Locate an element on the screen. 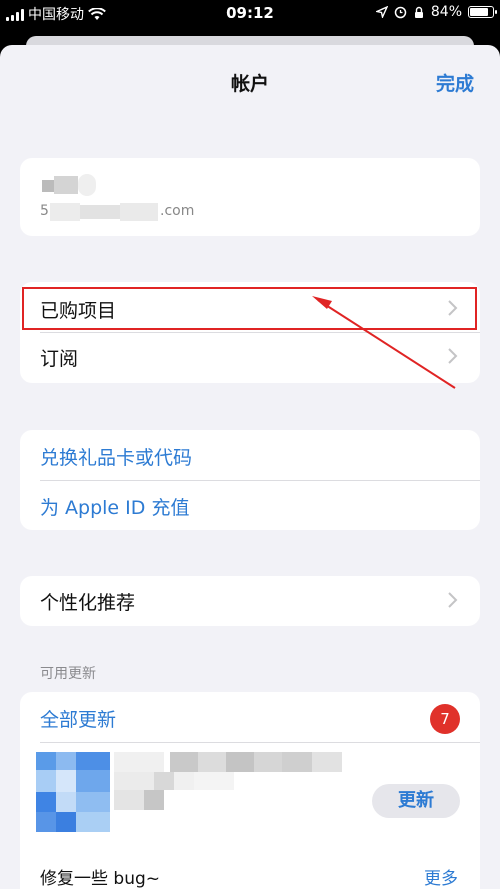 The width and height of the screenshot is (500, 889). add-funds-row: 为 Apple ID 充值 is located at coordinates (250, 506).